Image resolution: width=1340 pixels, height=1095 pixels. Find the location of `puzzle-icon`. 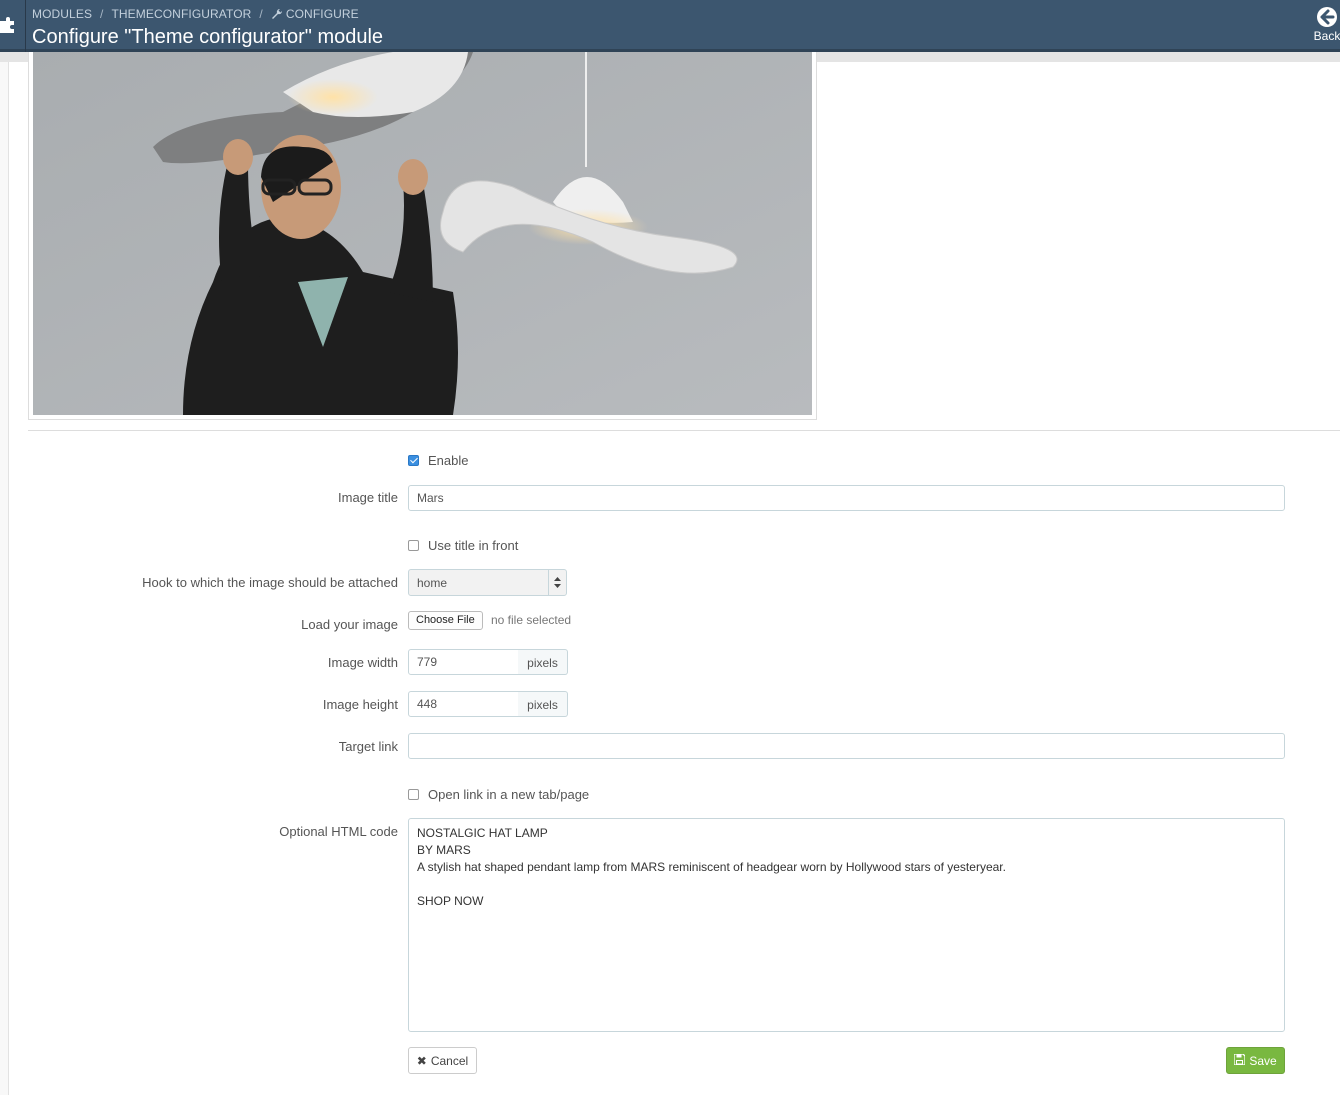

puzzle-icon is located at coordinates (7, 25).